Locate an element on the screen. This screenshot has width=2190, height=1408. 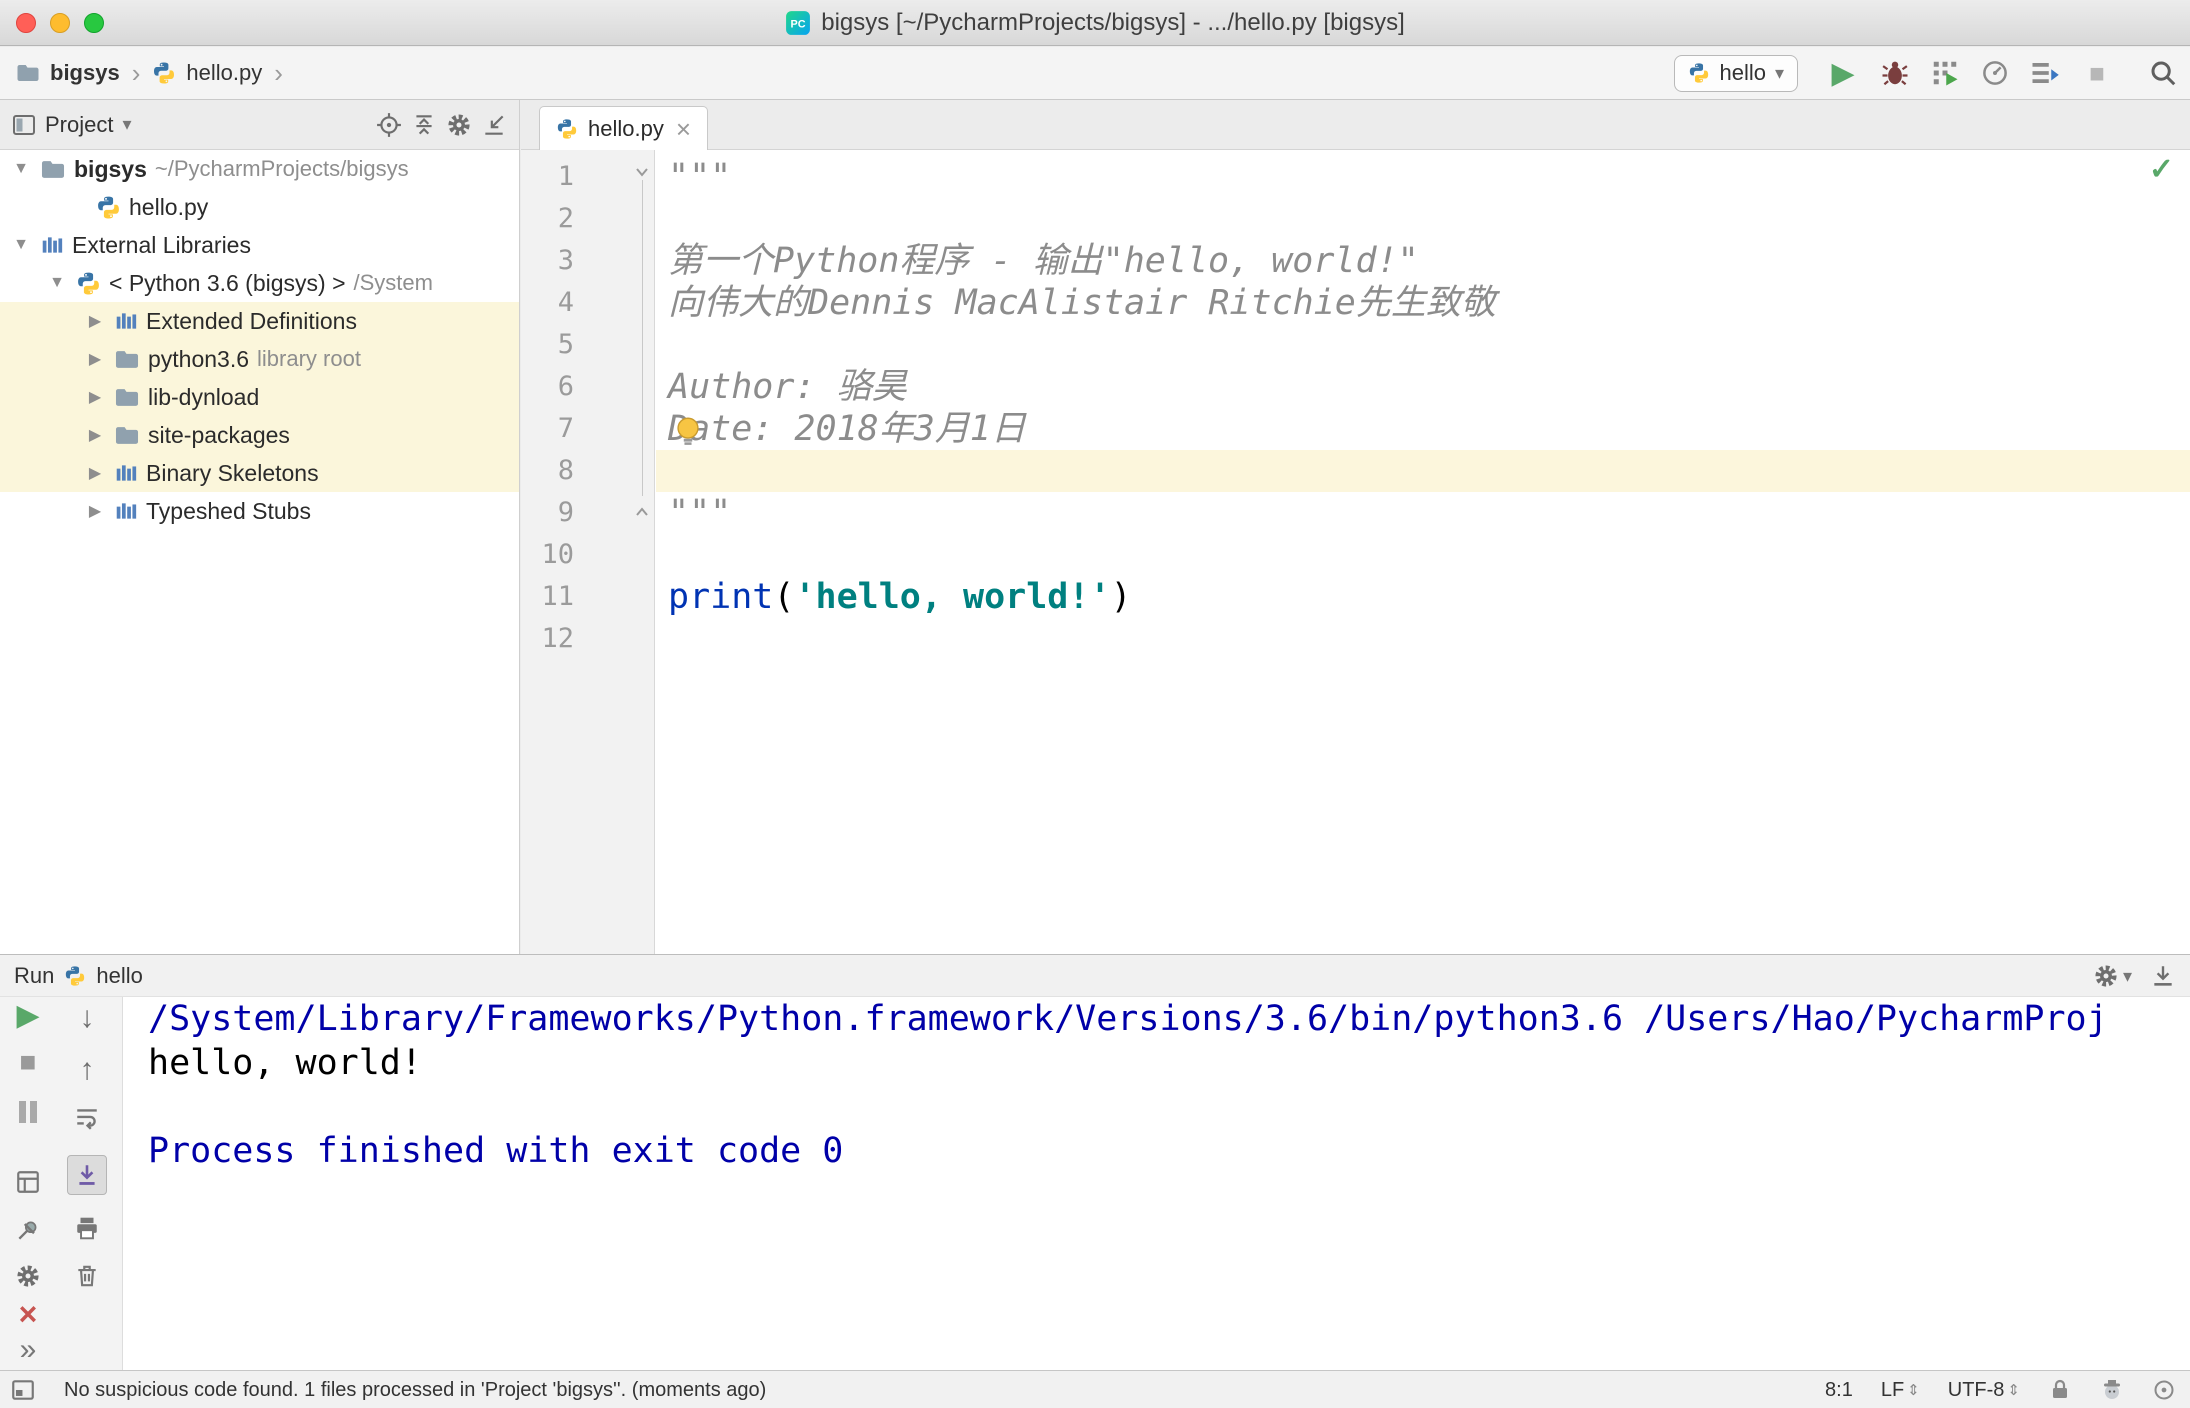
line-number: 2 is located at coordinates (547, 219).